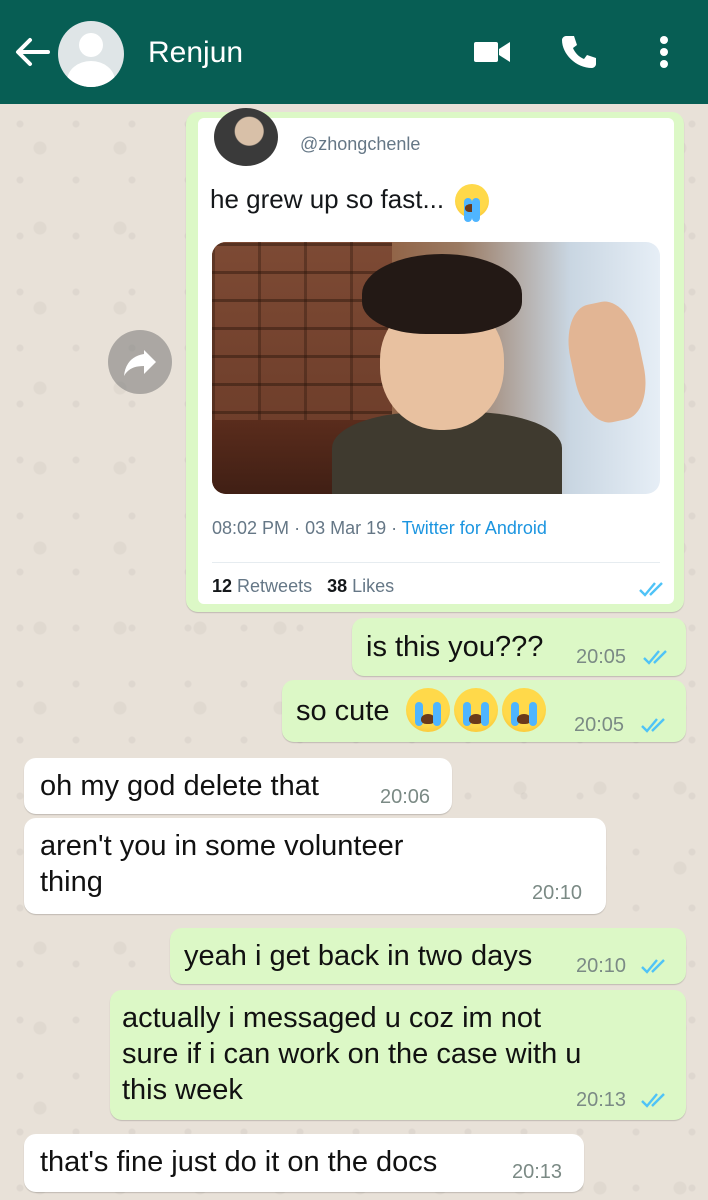 This screenshot has height=1200, width=708. What do you see at coordinates (337, 586) in the screenshot?
I see `like-count: 38` at bounding box center [337, 586].